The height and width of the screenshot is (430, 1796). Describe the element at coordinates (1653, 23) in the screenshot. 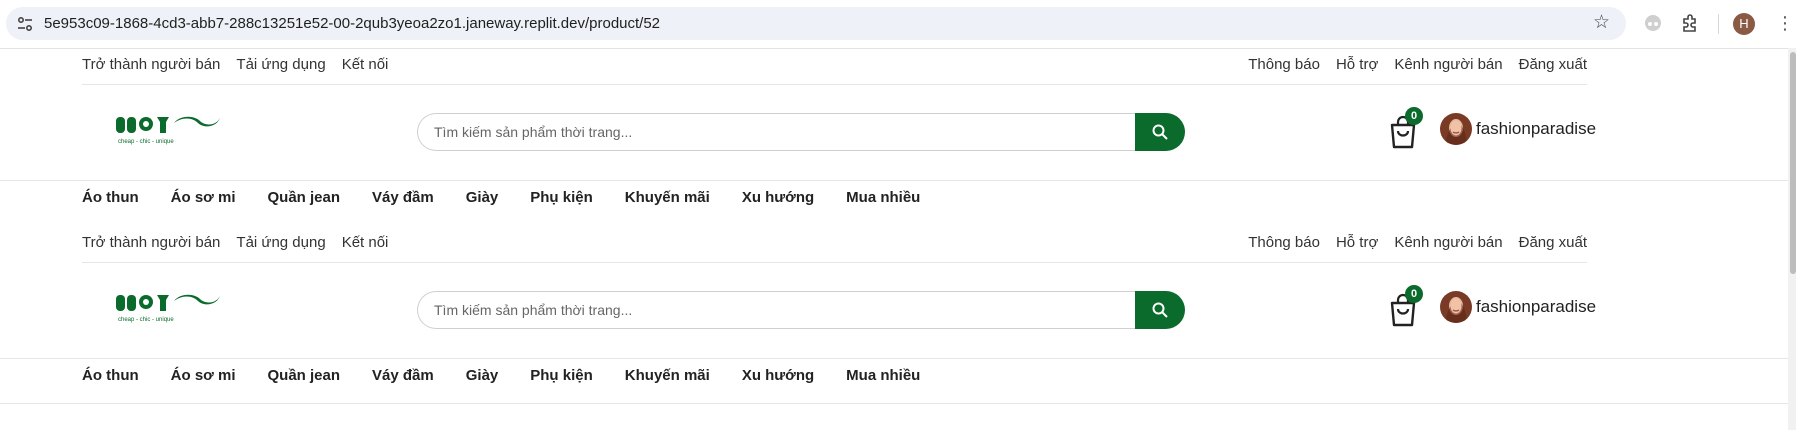

I see `incognito-icon` at that location.